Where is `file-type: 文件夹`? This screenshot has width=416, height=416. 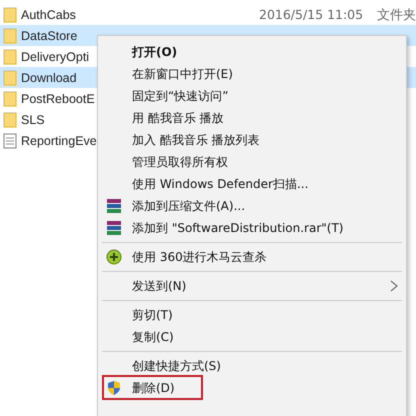
file-type: 文件夹 is located at coordinates (396, 15).